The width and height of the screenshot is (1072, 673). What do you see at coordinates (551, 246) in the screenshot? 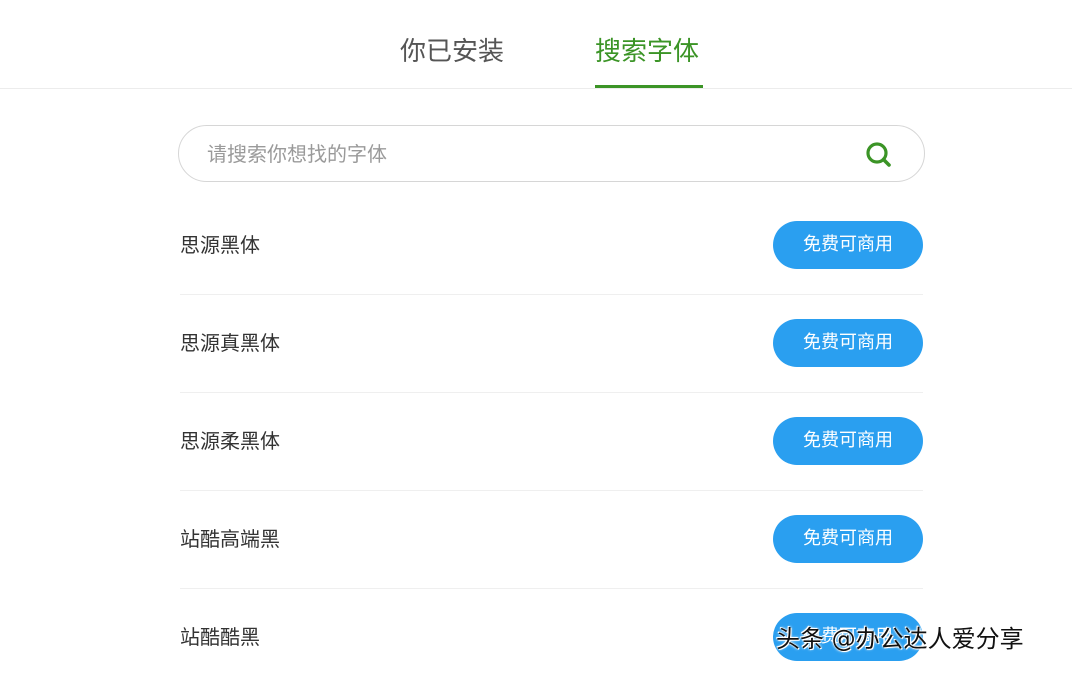
I see `list-item: 思源黑体 免费可商用` at bounding box center [551, 246].